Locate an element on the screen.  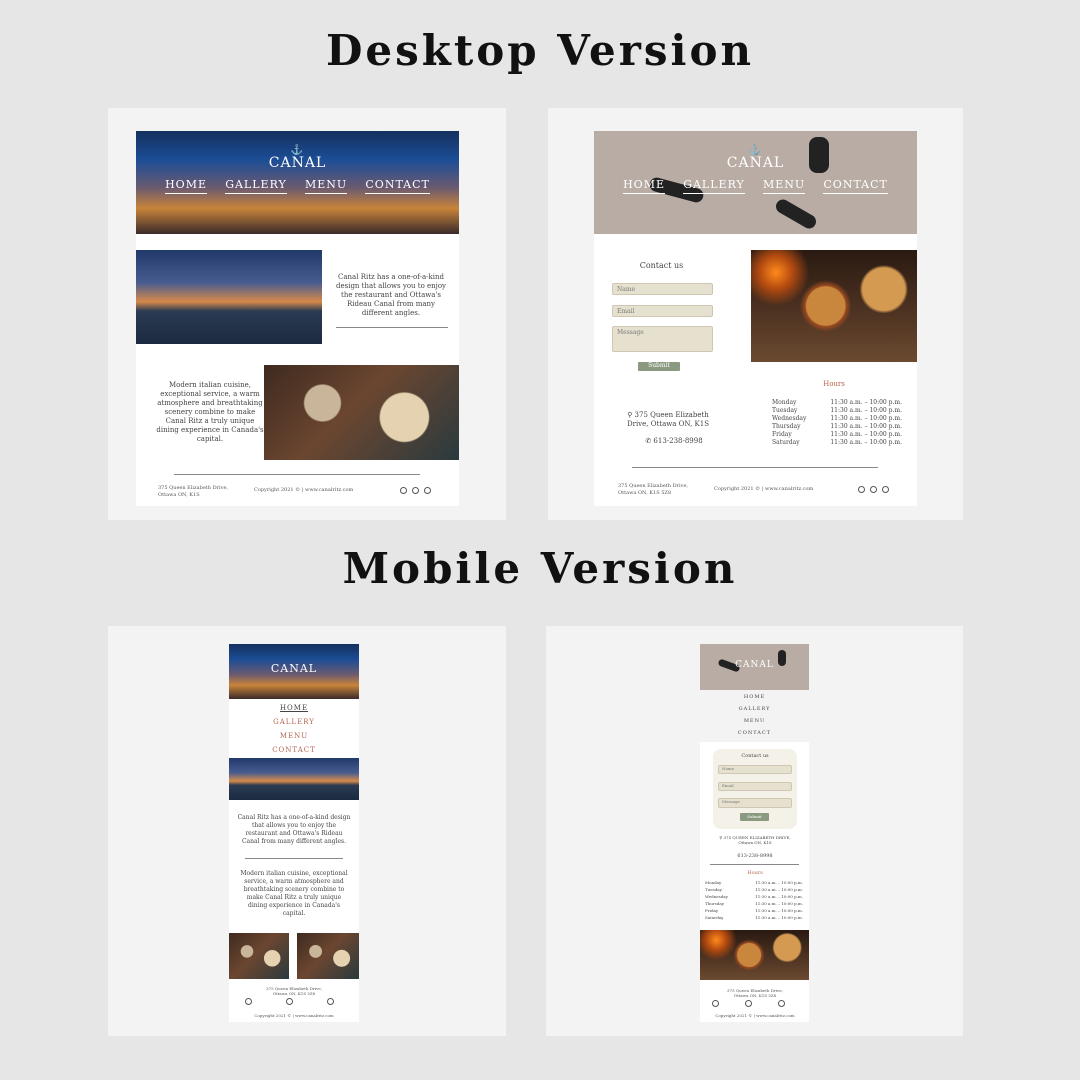
food-image-left is located at coordinates (259, 956).